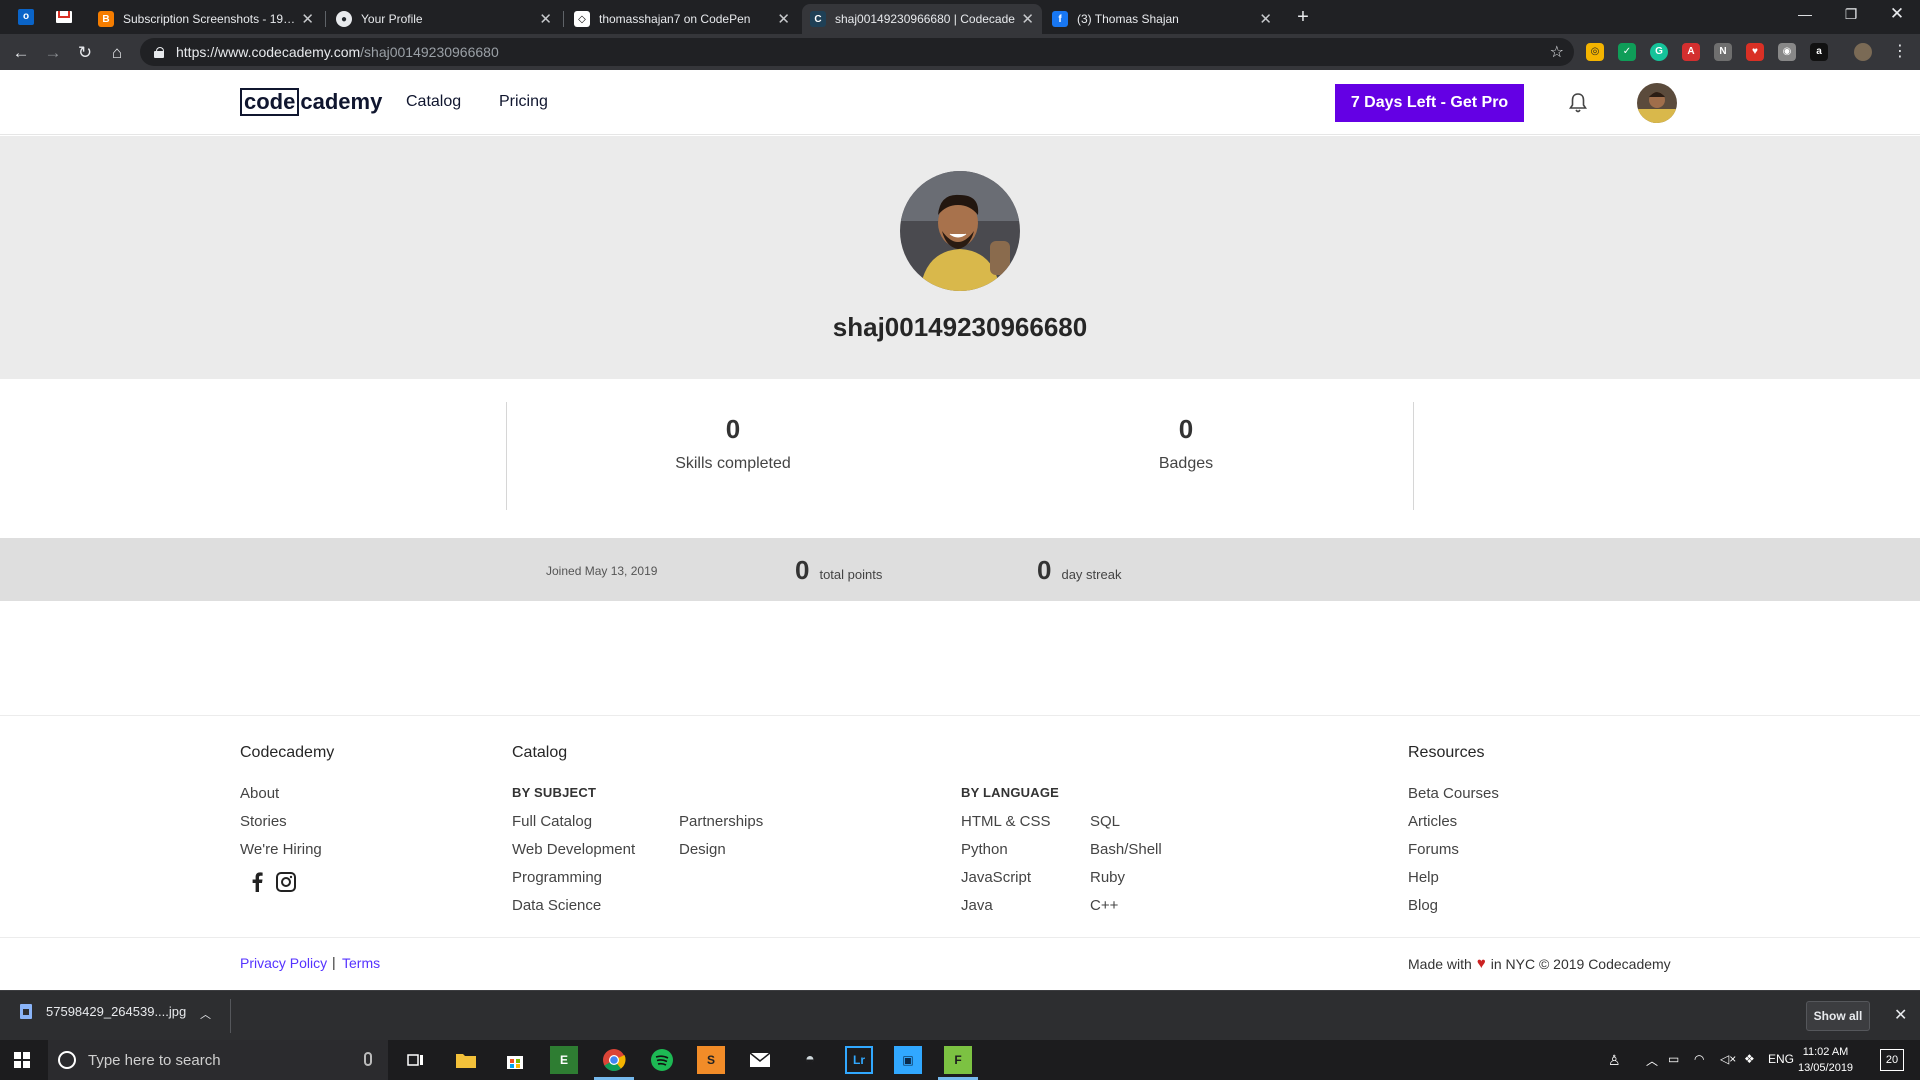 The width and height of the screenshot is (1920, 1080). Describe the element at coordinates (996, 877) in the screenshot. I see `footer-link-javascript: JavaScript` at that location.